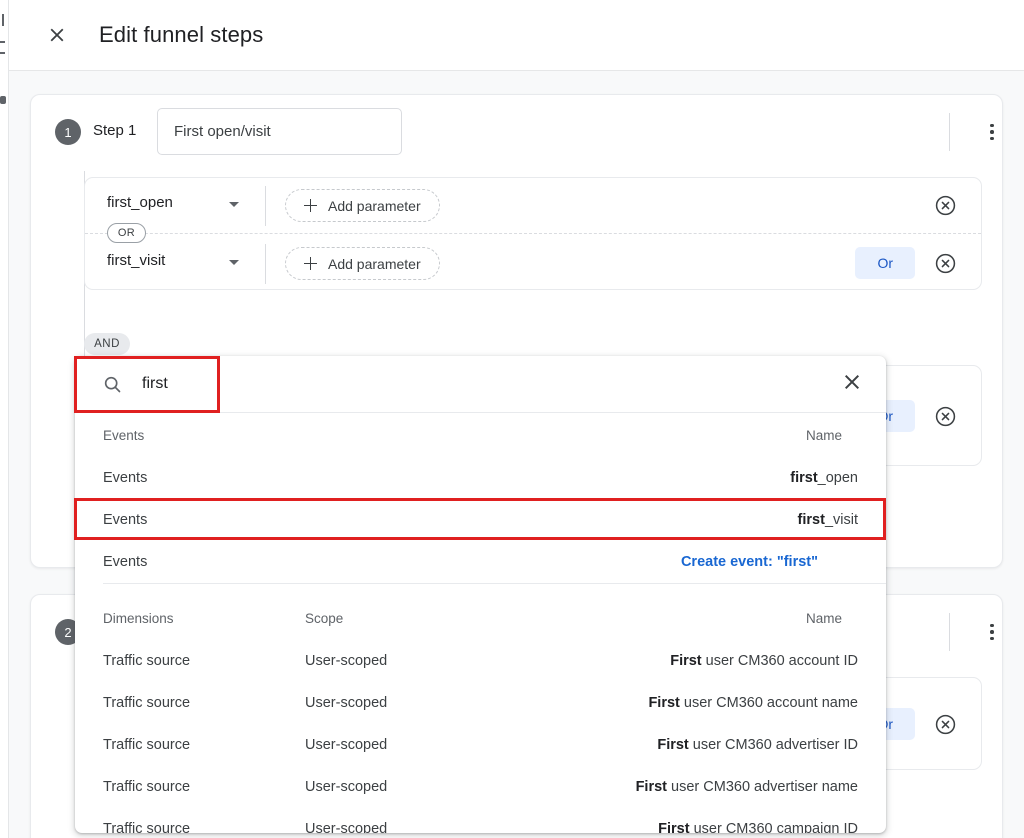 The image size is (1024, 838). I want to click on result-name: First user CM360 account name, so click(753, 703).